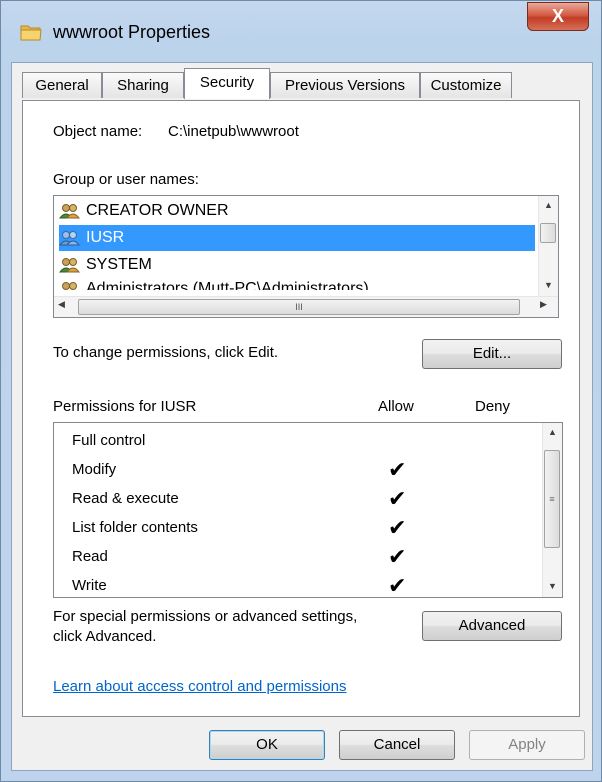 This screenshot has width=602, height=782. I want to click on permission-name: Modify, so click(94, 469).